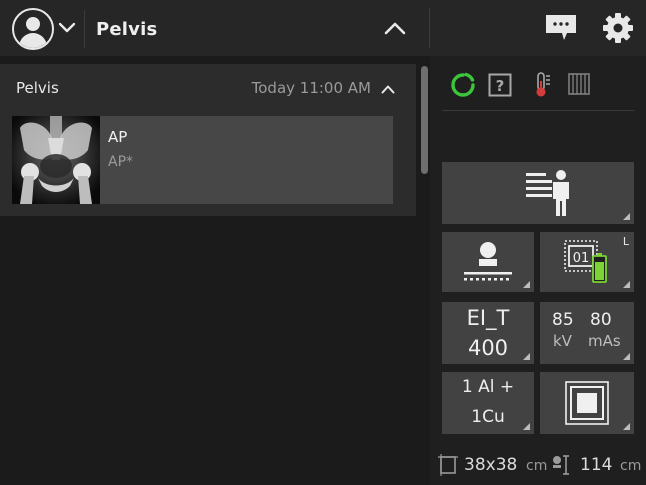  I want to click on sid-unit: cm, so click(631, 466).